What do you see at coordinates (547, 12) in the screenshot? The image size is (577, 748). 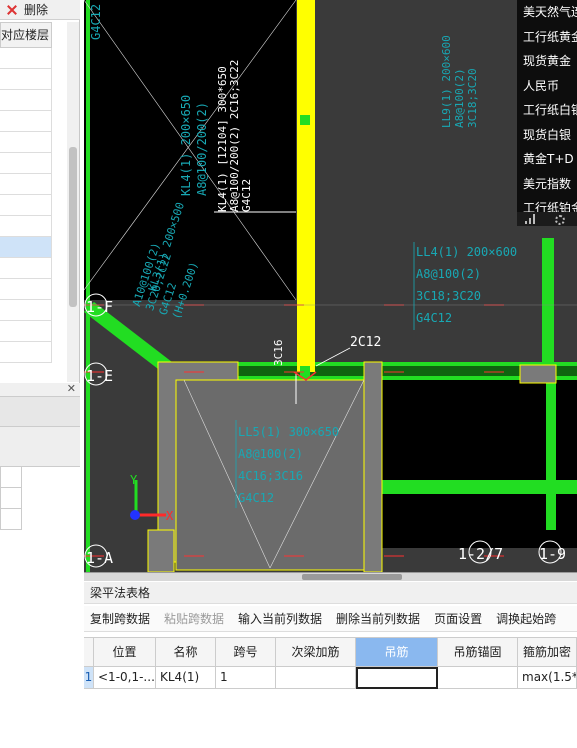 I see `ticker-item: 美天然气连` at bounding box center [547, 12].